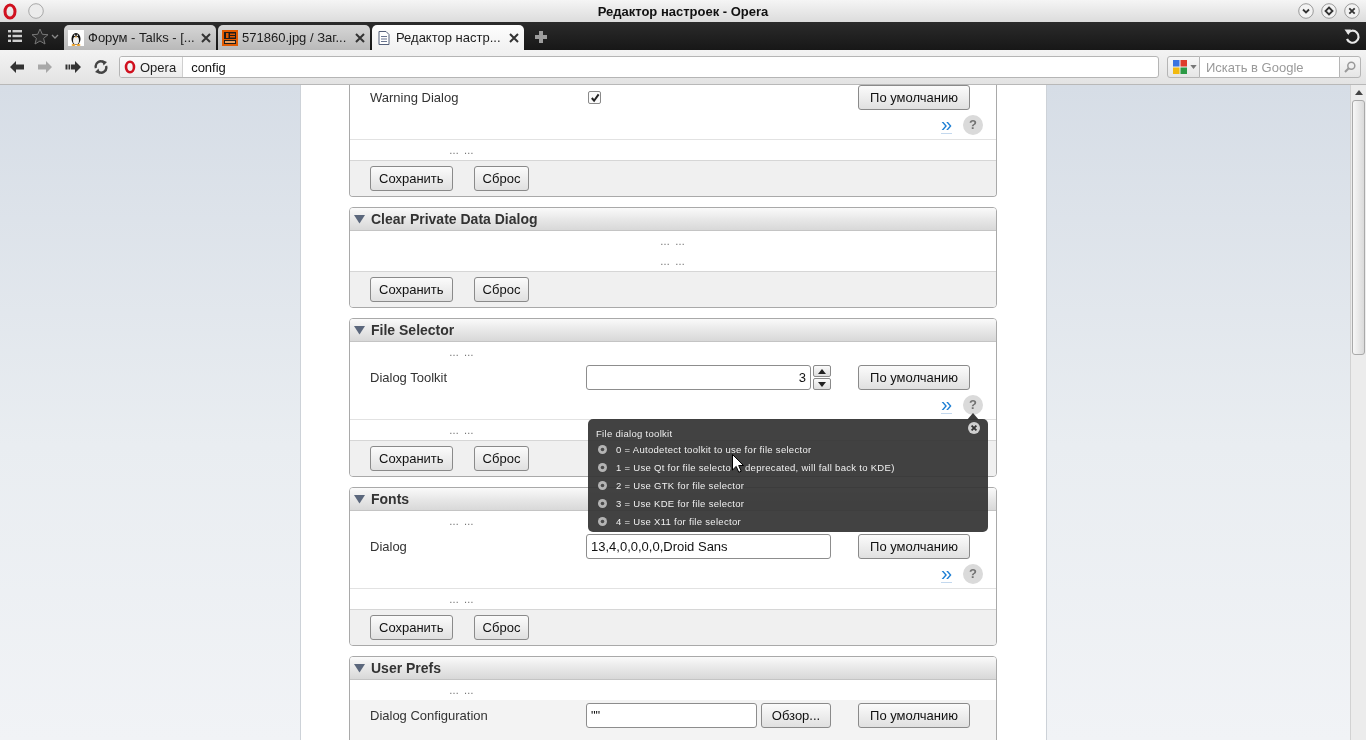 The height and width of the screenshot is (740, 1366). I want to click on document-icon, so click(384, 37).